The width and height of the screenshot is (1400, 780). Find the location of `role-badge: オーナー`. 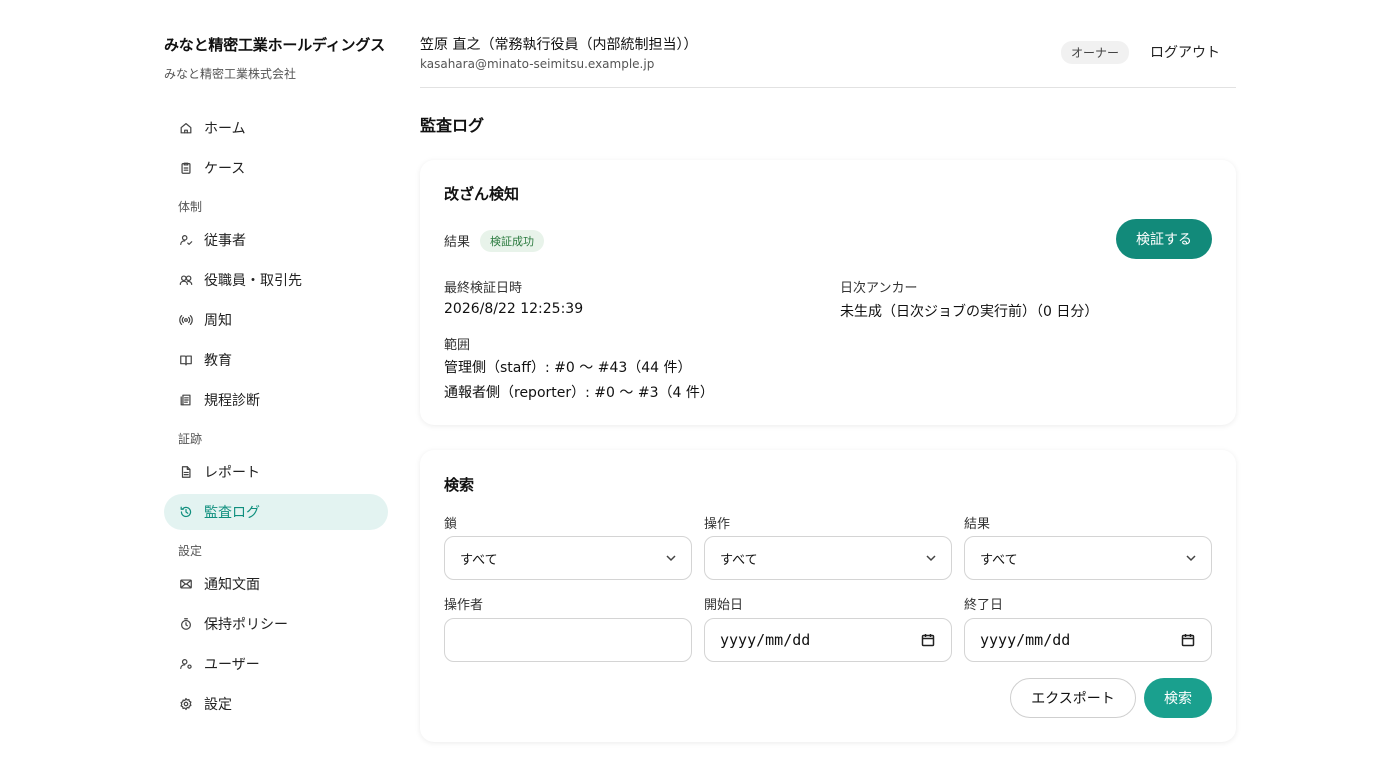

role-badge: オーナー is located at coordinates (1094, 52).